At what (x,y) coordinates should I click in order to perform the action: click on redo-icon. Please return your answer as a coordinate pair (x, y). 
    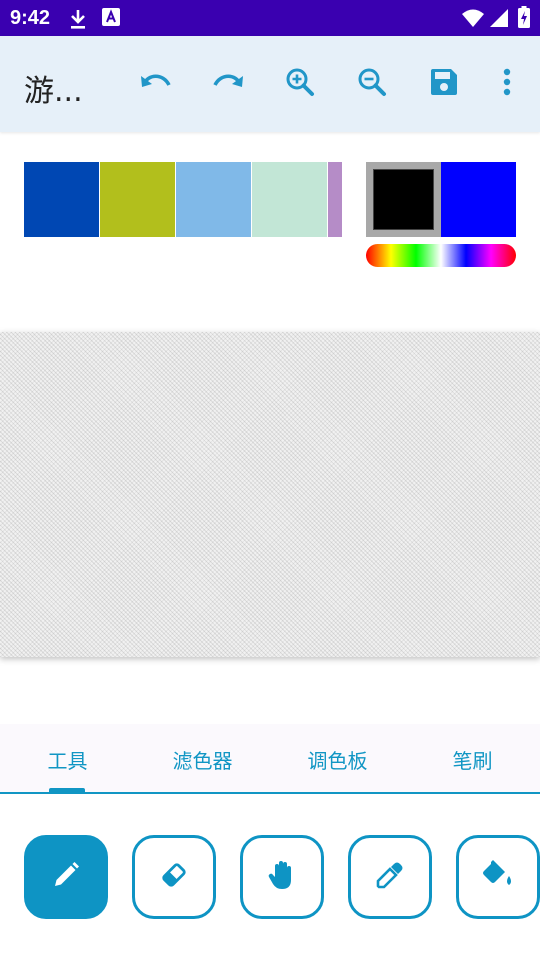
    Looking at the image, I should click on (228, 84).